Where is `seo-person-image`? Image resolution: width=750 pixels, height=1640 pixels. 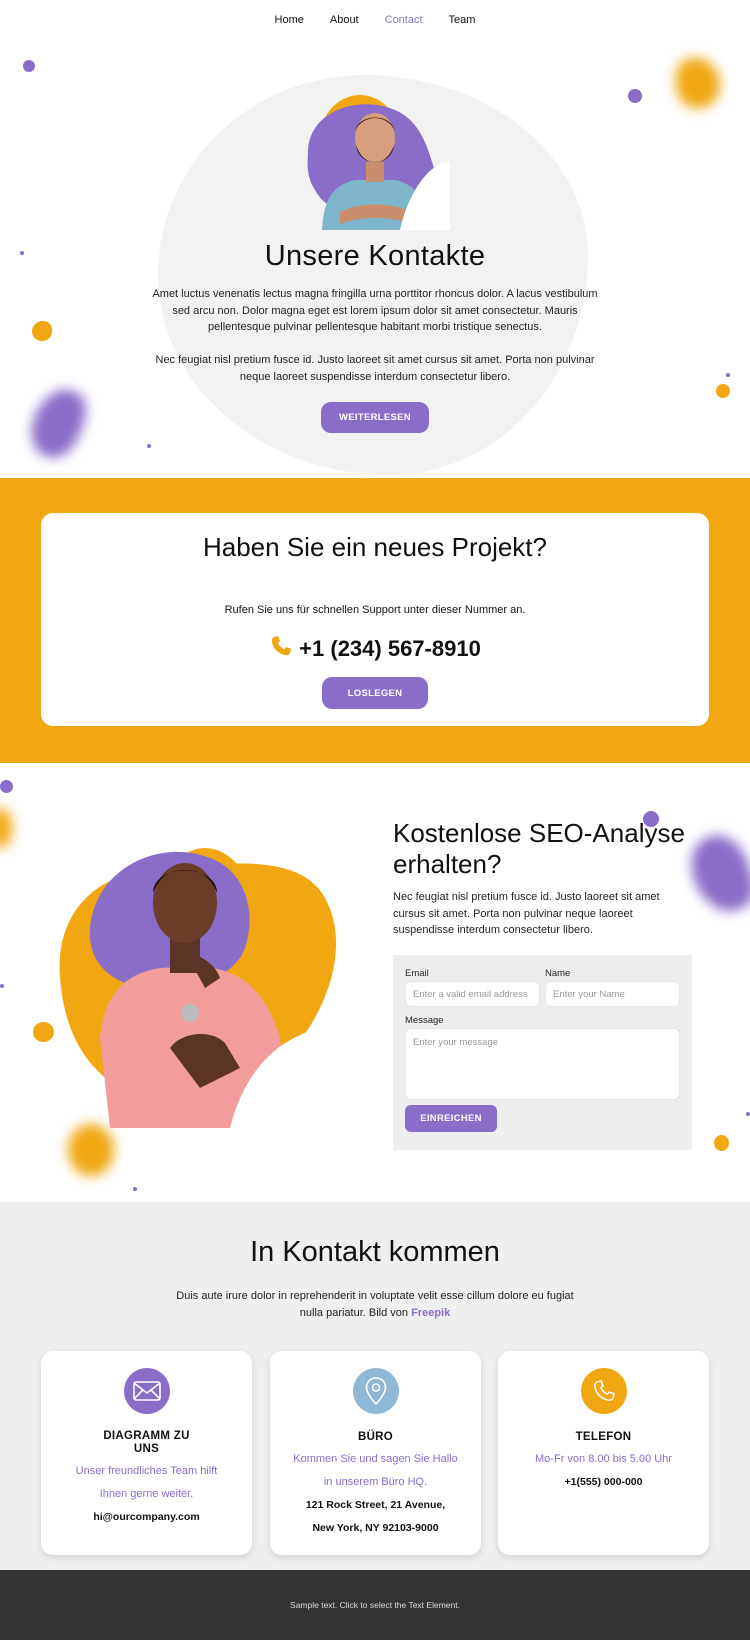 seo-person-image is located at coordinates (210, 985).